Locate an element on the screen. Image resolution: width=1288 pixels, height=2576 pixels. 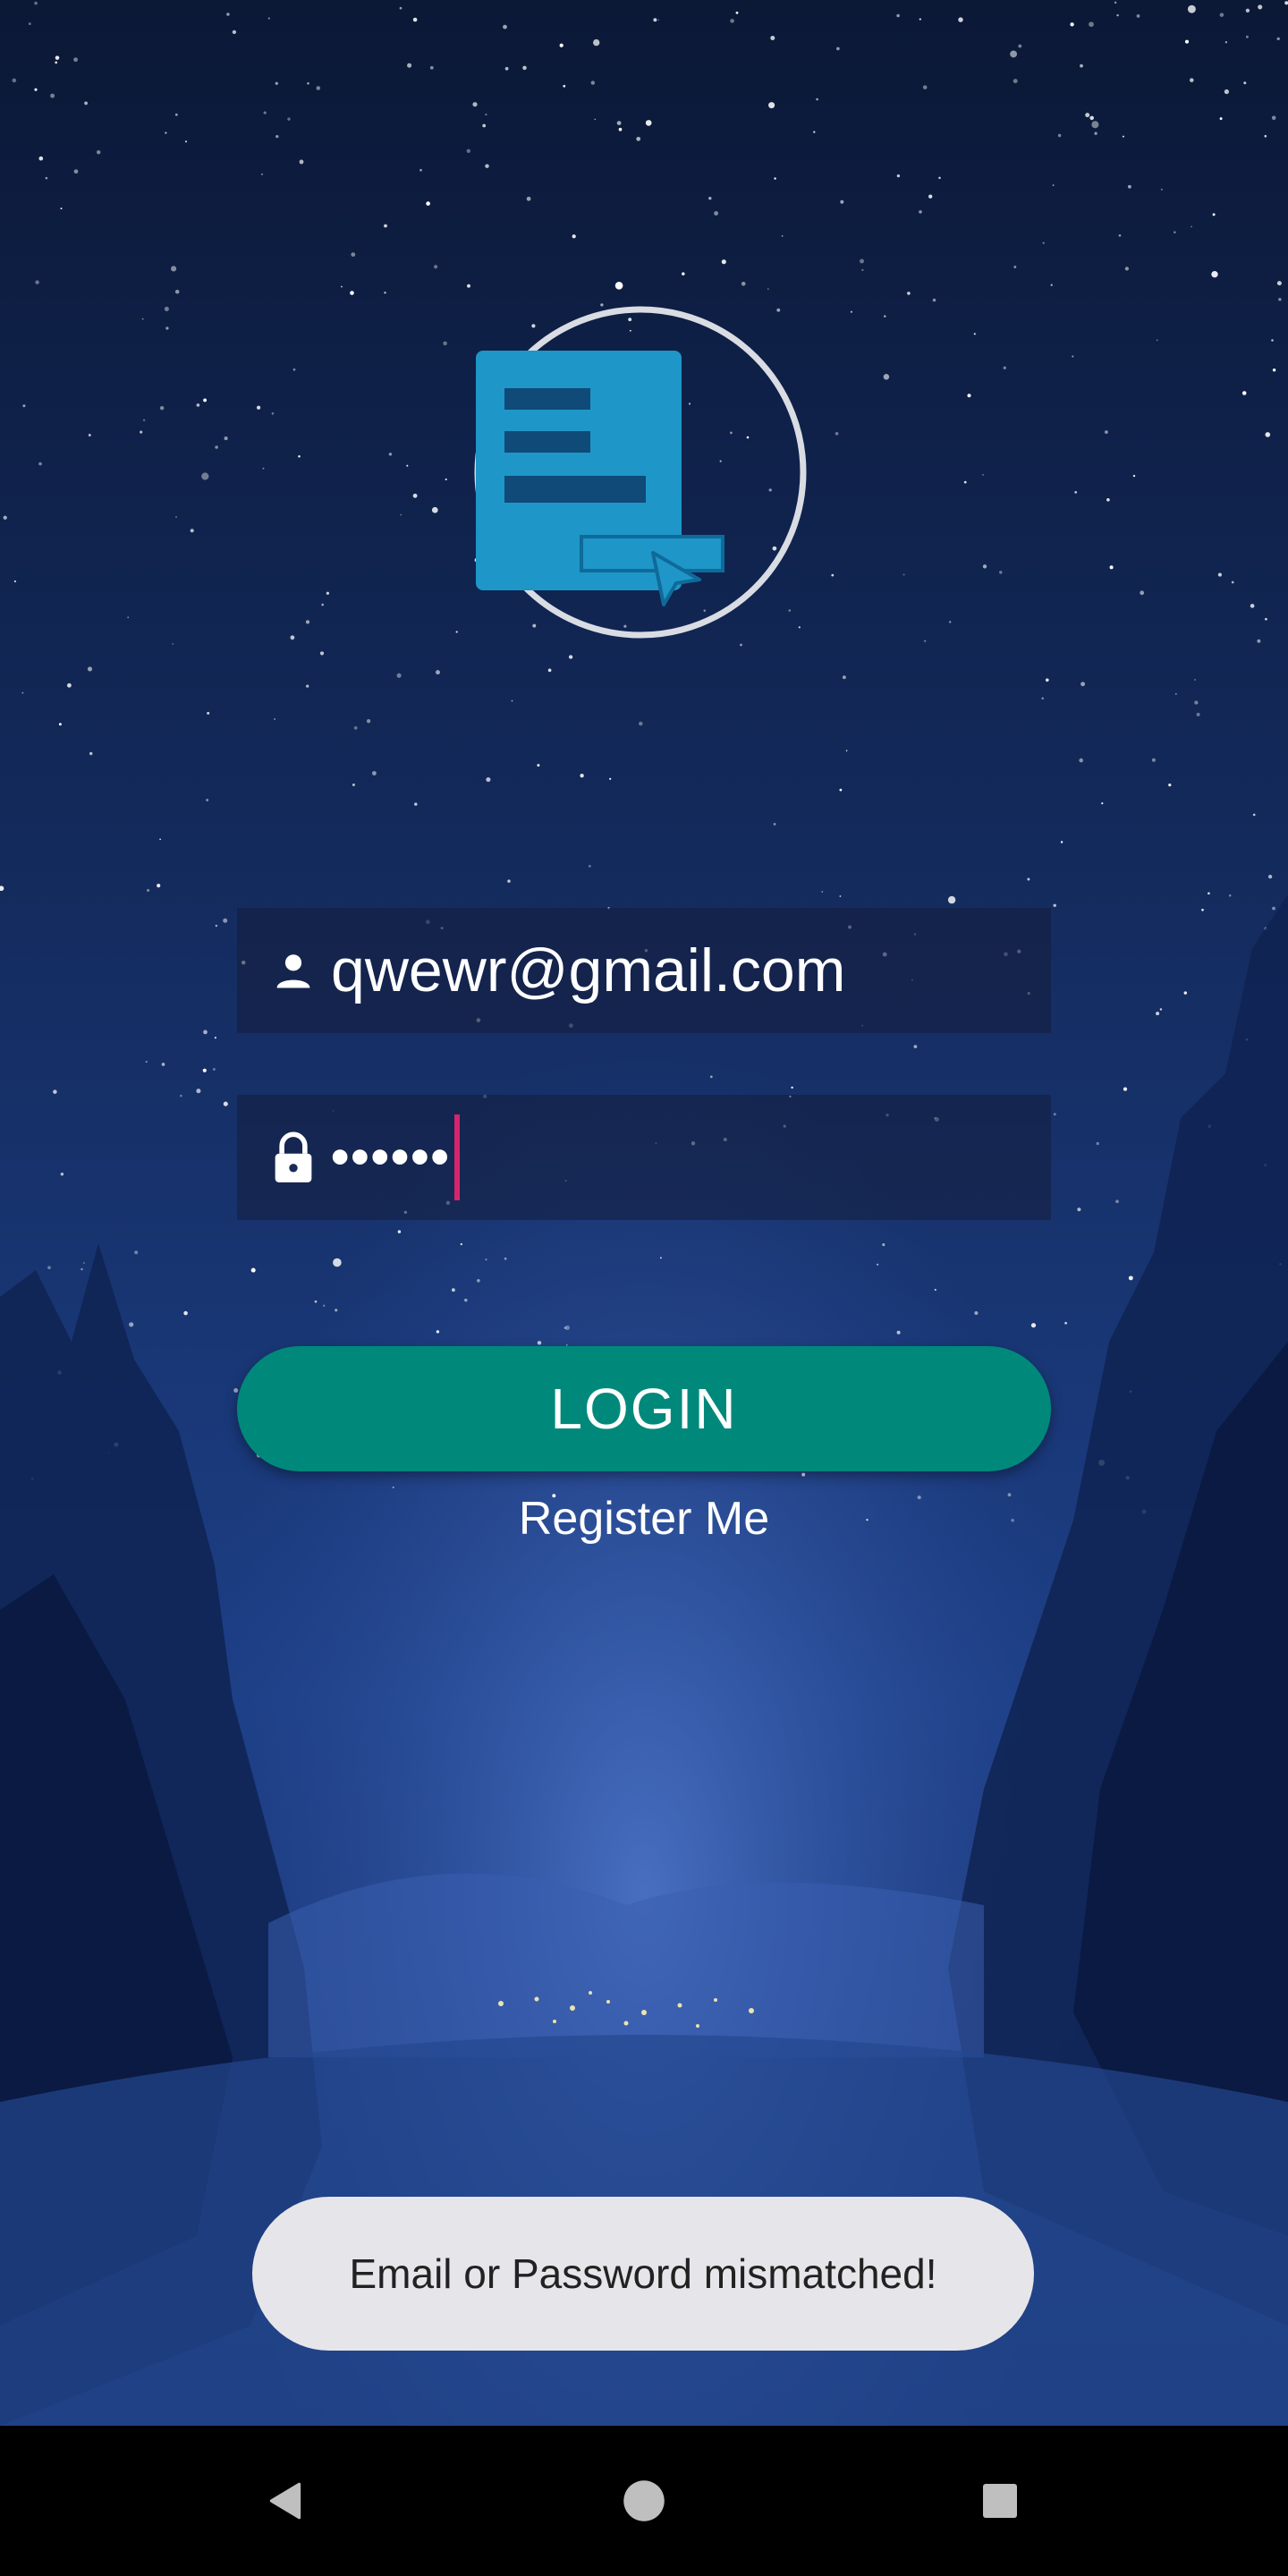
back-button is located at coordinates (286, 2501).